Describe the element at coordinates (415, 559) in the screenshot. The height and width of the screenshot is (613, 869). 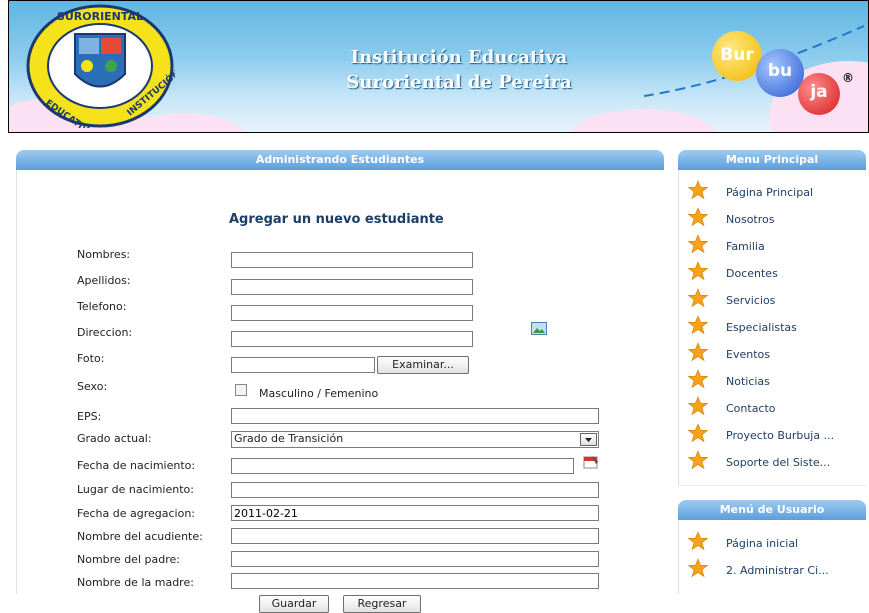
I see `padre-input` at that location.